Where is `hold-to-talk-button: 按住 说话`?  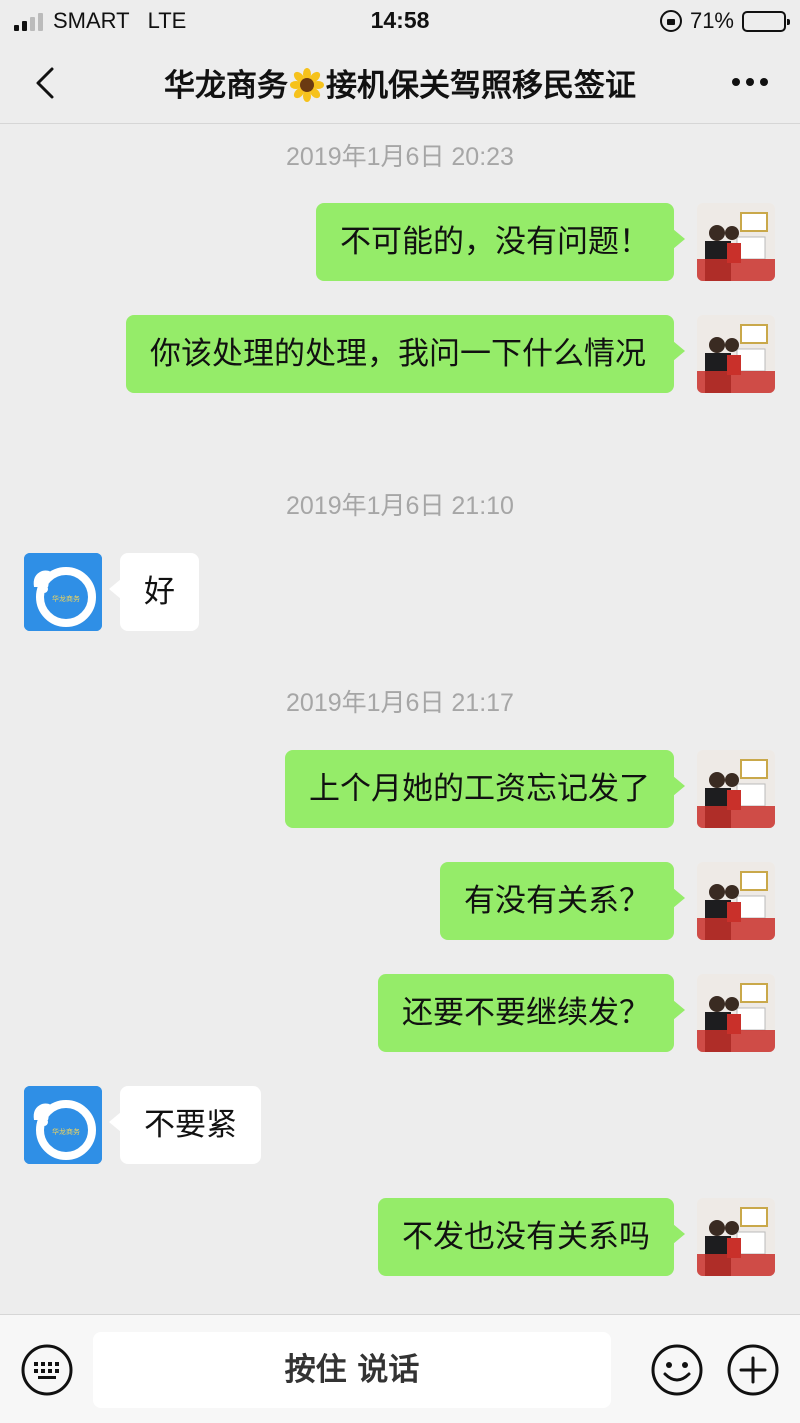
hold-to-talk-button: 按住 说话 is located at coordinates (352, 1370).